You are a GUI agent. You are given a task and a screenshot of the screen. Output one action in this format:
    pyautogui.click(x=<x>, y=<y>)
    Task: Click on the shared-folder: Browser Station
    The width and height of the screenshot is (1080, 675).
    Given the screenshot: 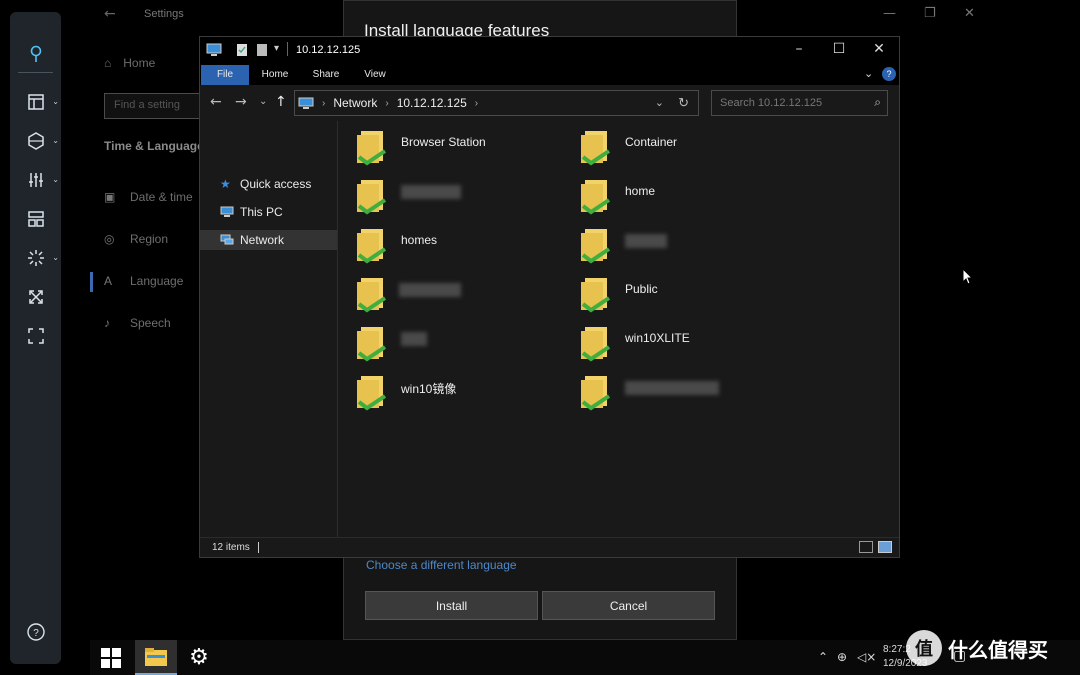 What is the action you would take?
    pyautogui.click(x=455, y=149)
    